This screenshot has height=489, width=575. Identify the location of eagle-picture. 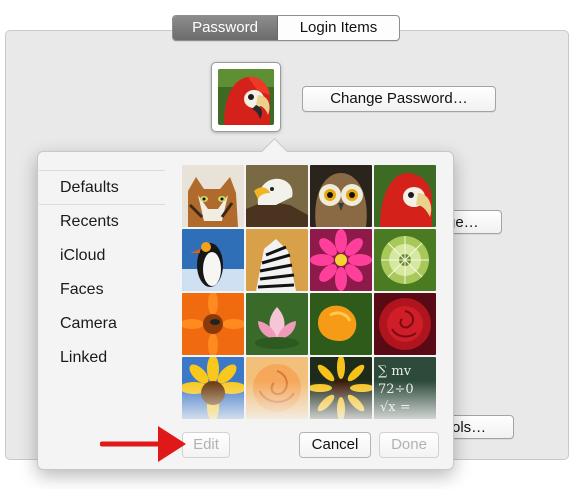
(277, 196).